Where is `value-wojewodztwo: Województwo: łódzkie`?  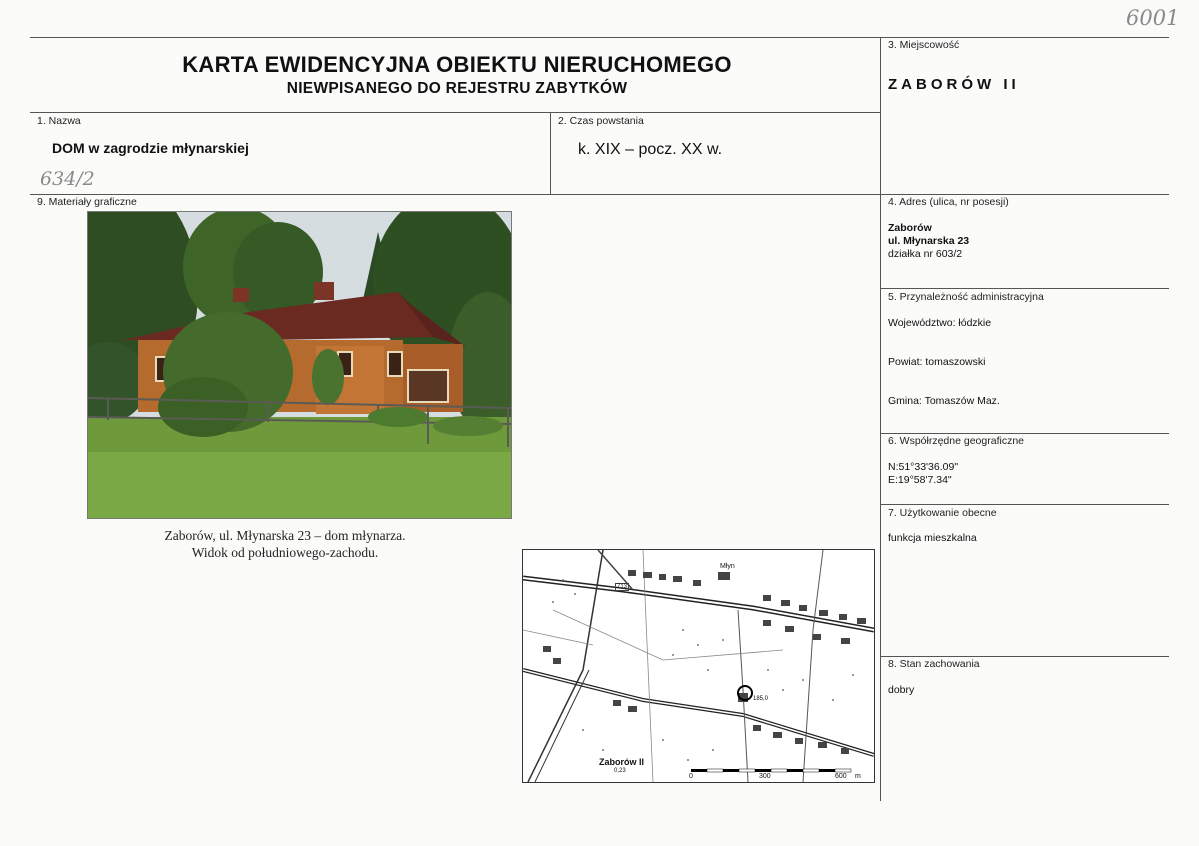
value-wojewodztwo: Województwo: łódzkie is located at coordinates (940, 323).